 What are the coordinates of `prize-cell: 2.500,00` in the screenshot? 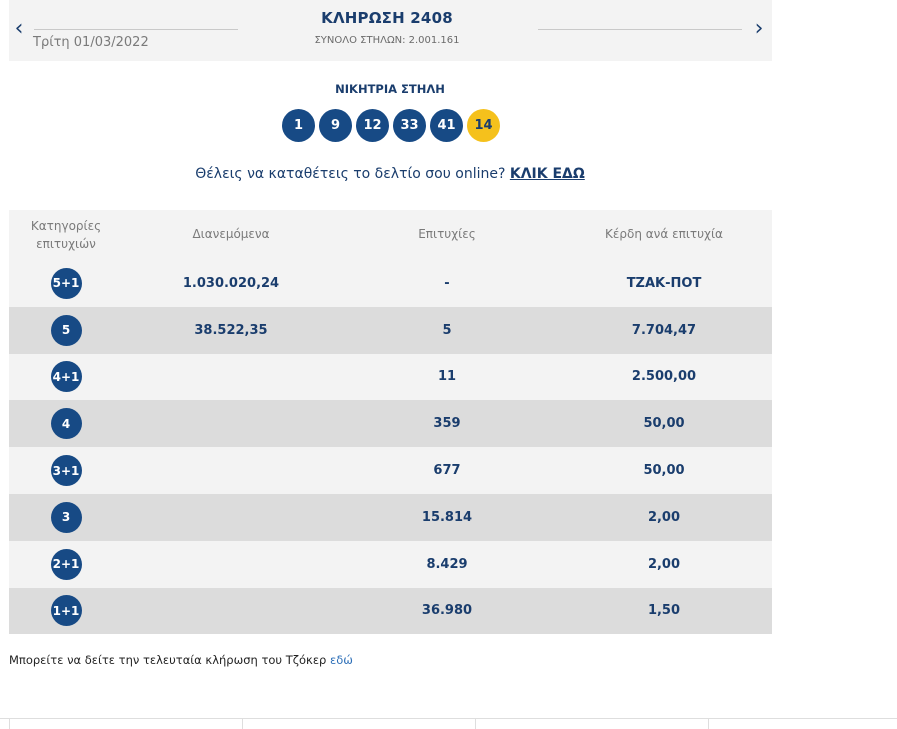 It's located at (664, 377).